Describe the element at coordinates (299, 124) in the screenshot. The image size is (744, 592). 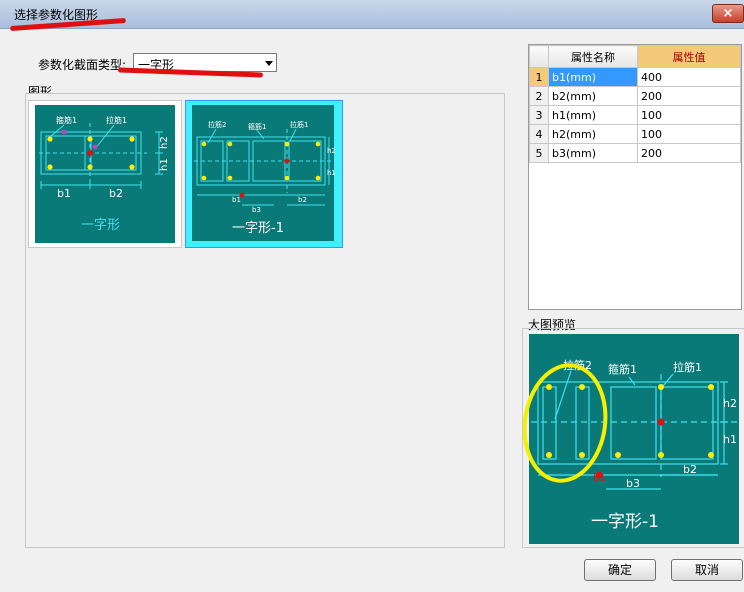
I see `thumb2-label-lajin1: 拉筋1` at that location.